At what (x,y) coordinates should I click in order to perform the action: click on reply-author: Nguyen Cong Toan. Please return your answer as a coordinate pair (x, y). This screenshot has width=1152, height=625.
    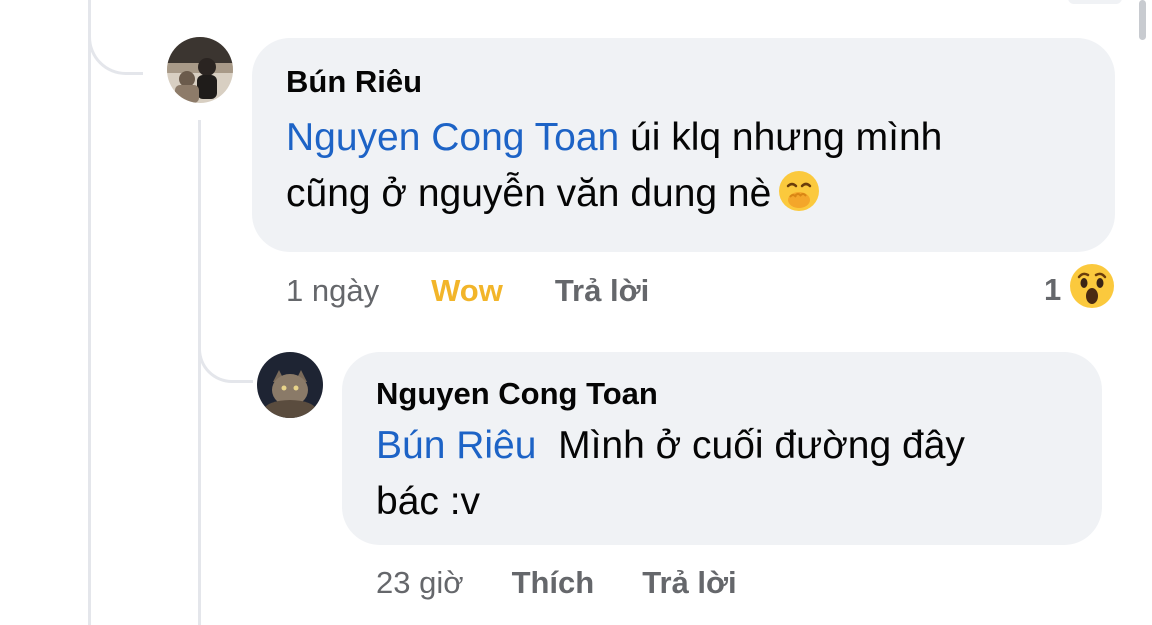
    Looking at the image, I should click on (722, 394).